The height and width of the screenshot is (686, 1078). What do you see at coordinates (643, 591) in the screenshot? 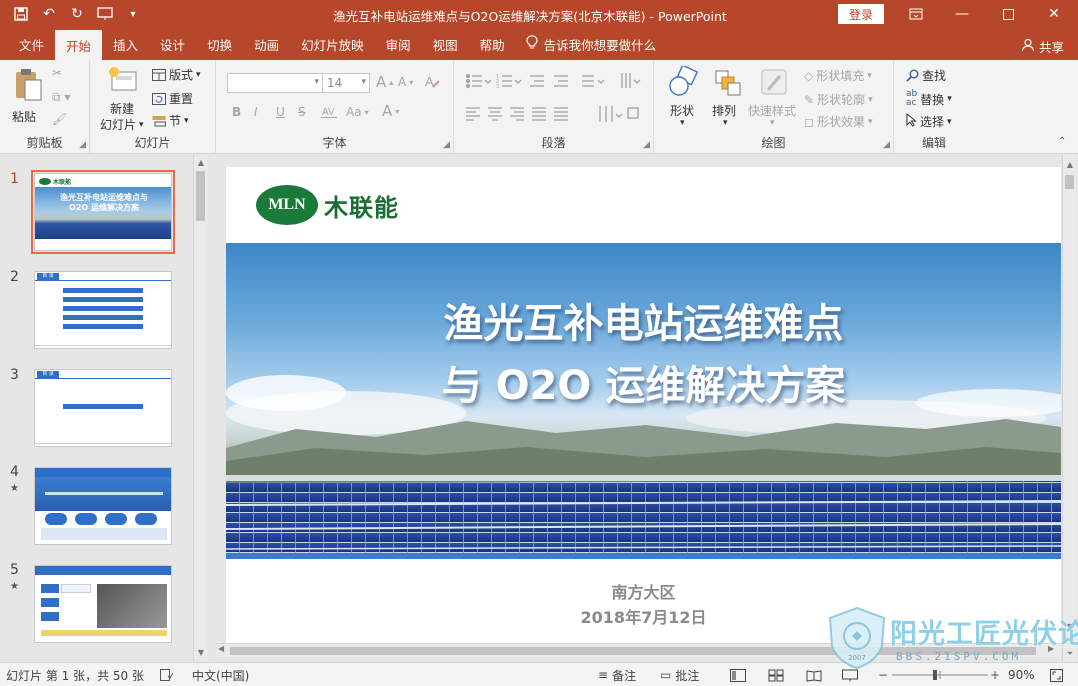
I see `region-label: 南方大区` at bounding box center [643, 591].